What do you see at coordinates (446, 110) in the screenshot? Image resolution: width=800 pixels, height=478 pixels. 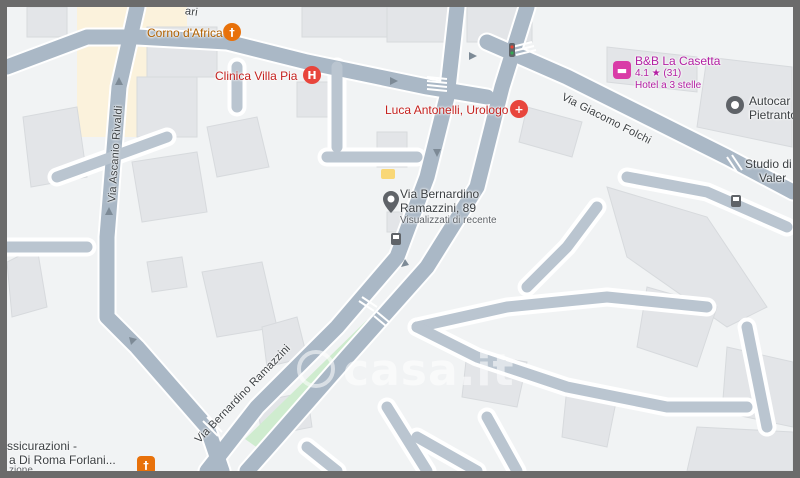 I see `poi-luca-antonelli: Luca Antonelli, Urologo` at bounding box center [446, 110].